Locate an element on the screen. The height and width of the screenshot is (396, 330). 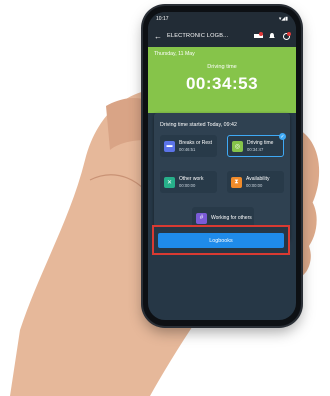
tile-name: Other work is located at coordinates (191, 179).